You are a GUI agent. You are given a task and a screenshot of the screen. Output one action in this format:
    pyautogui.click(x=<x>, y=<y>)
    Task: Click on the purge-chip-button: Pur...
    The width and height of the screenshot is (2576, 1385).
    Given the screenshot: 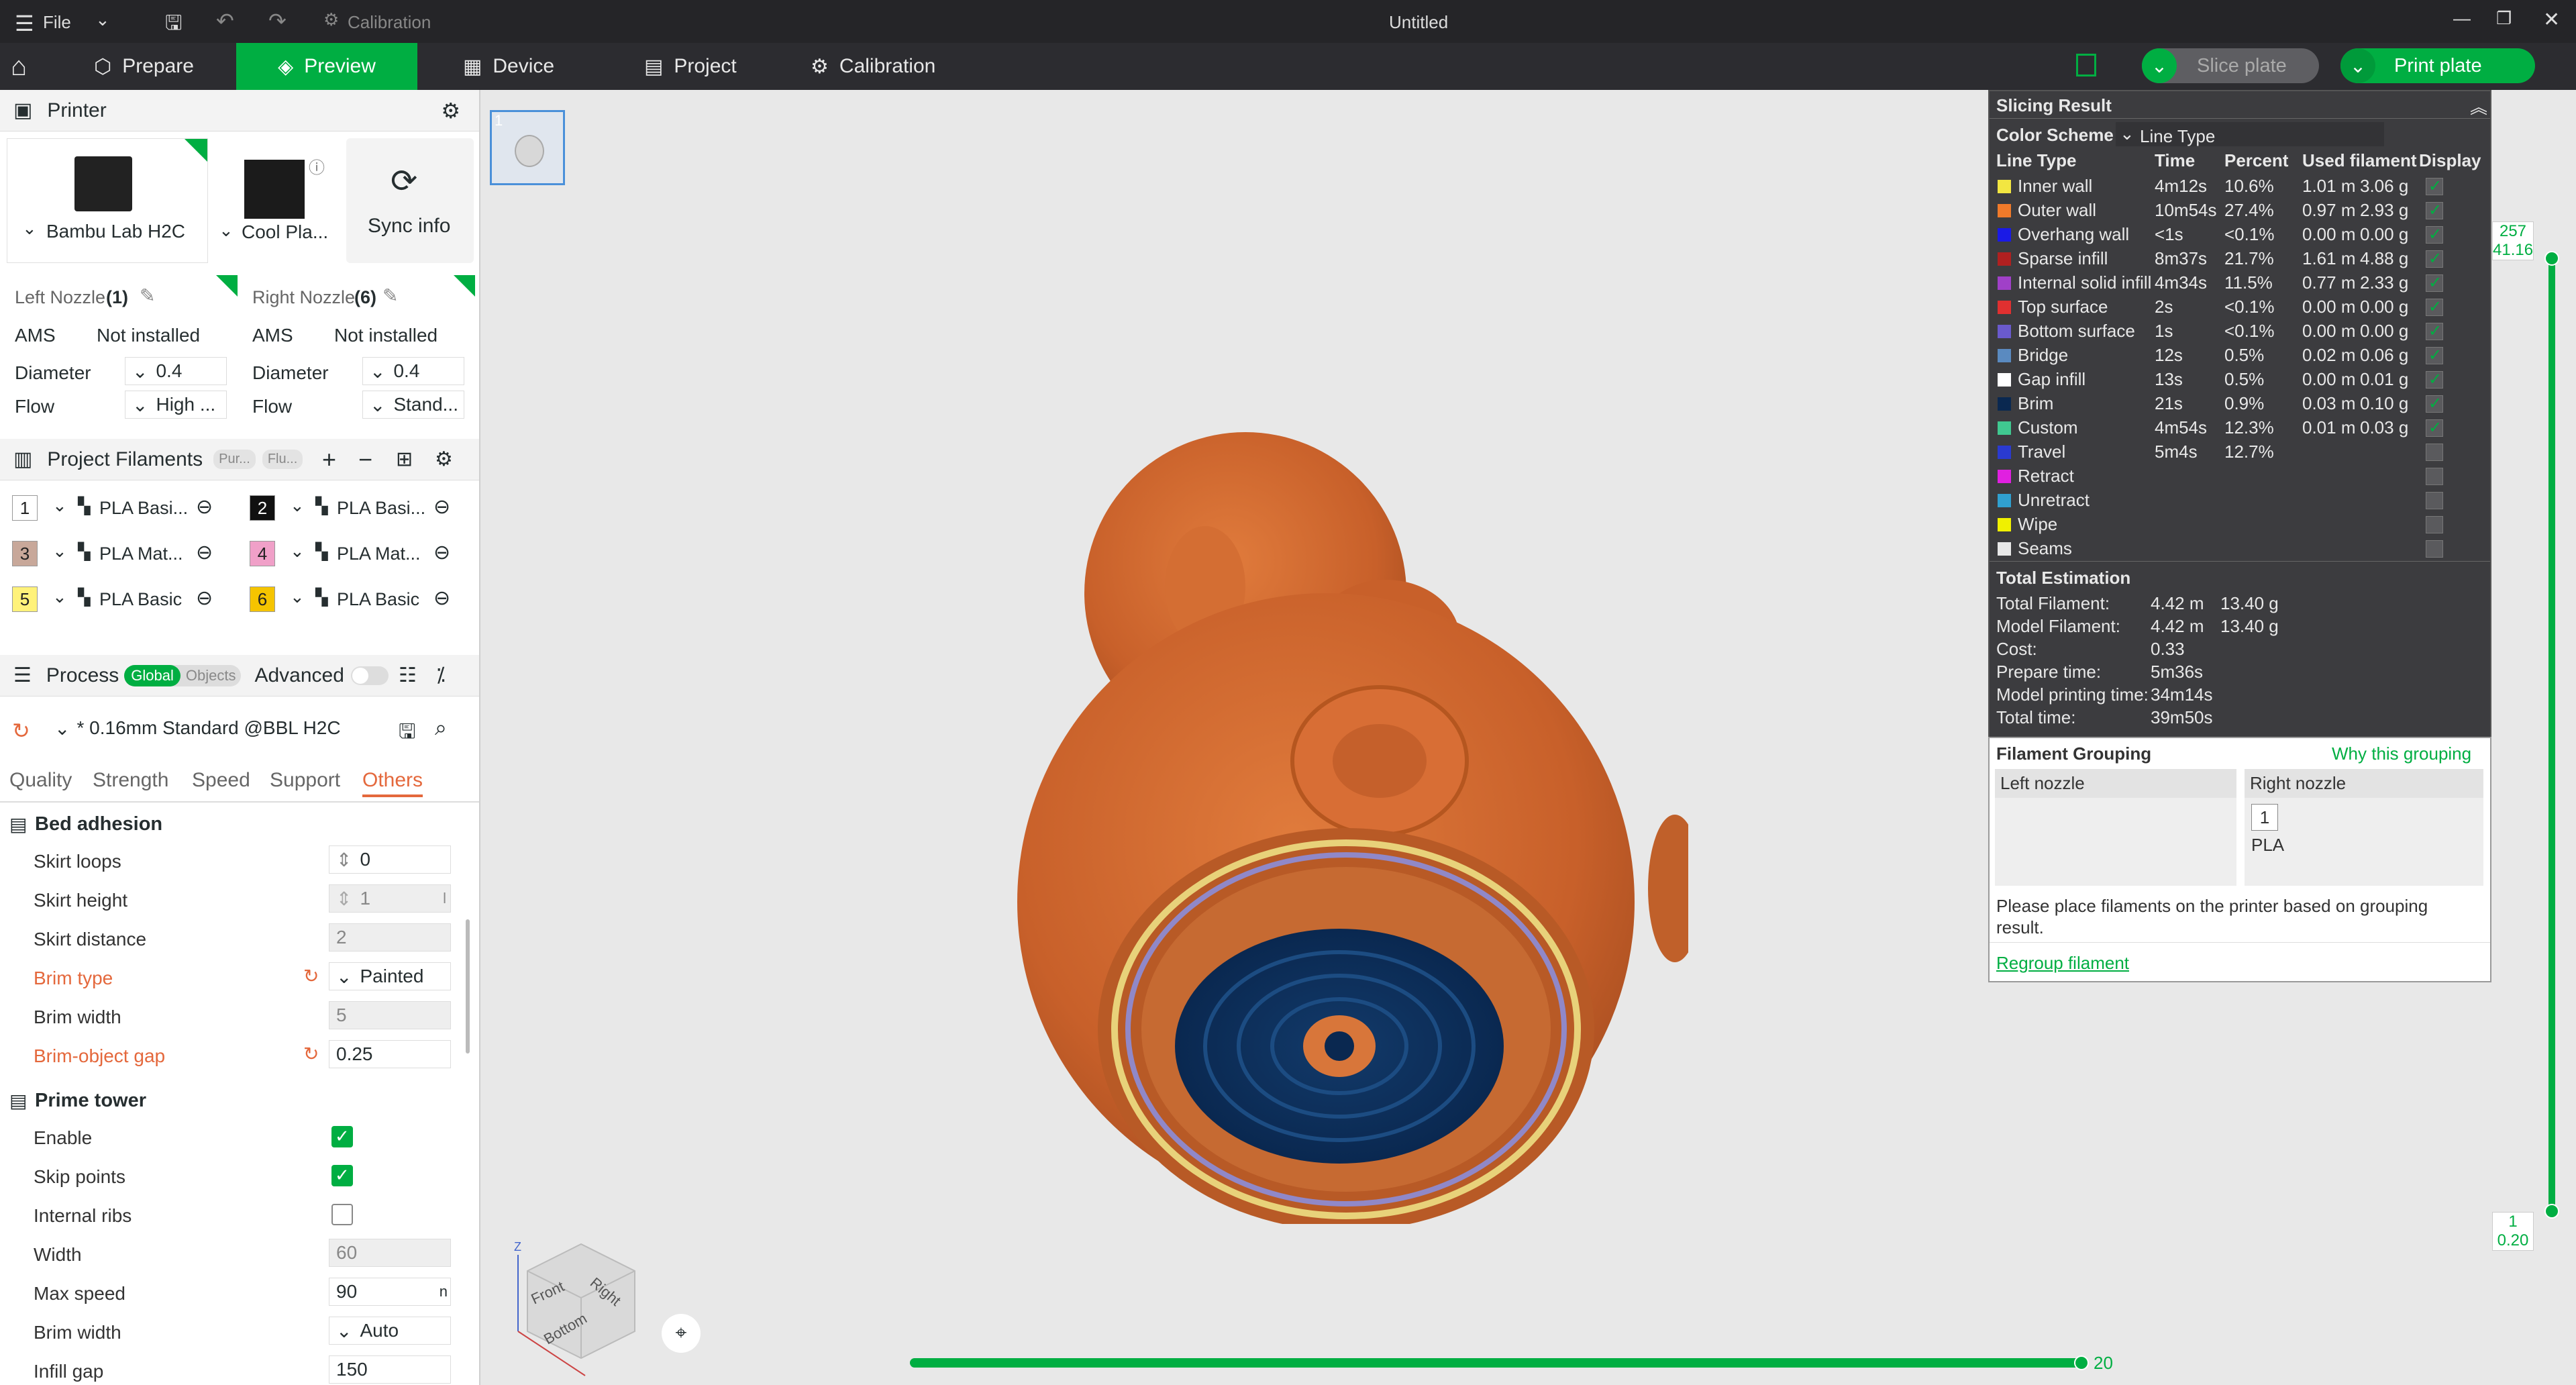 What is the action you would take?
    pyautogui.click(x=234, y=459)
    